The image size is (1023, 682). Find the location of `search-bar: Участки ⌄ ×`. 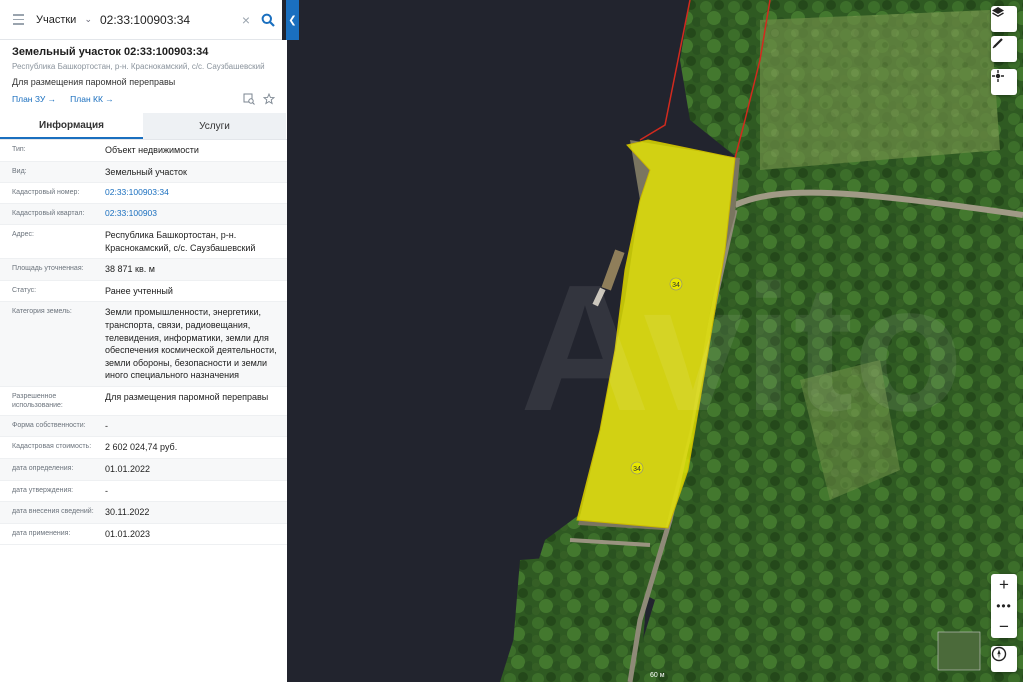

search-bar: Участки ⌄ × is located at coordinates (141, 20).